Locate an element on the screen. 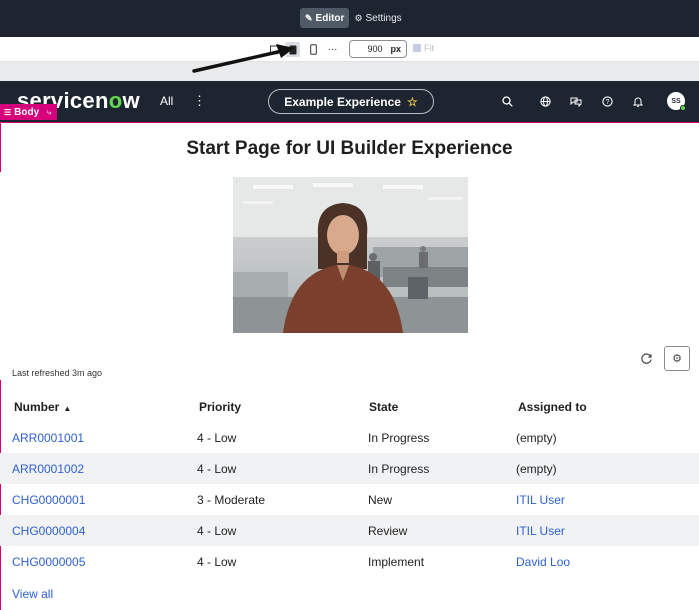 The image size is (699, 610). record-number-link: CHG0000004 is located at coordinates (48, 531).